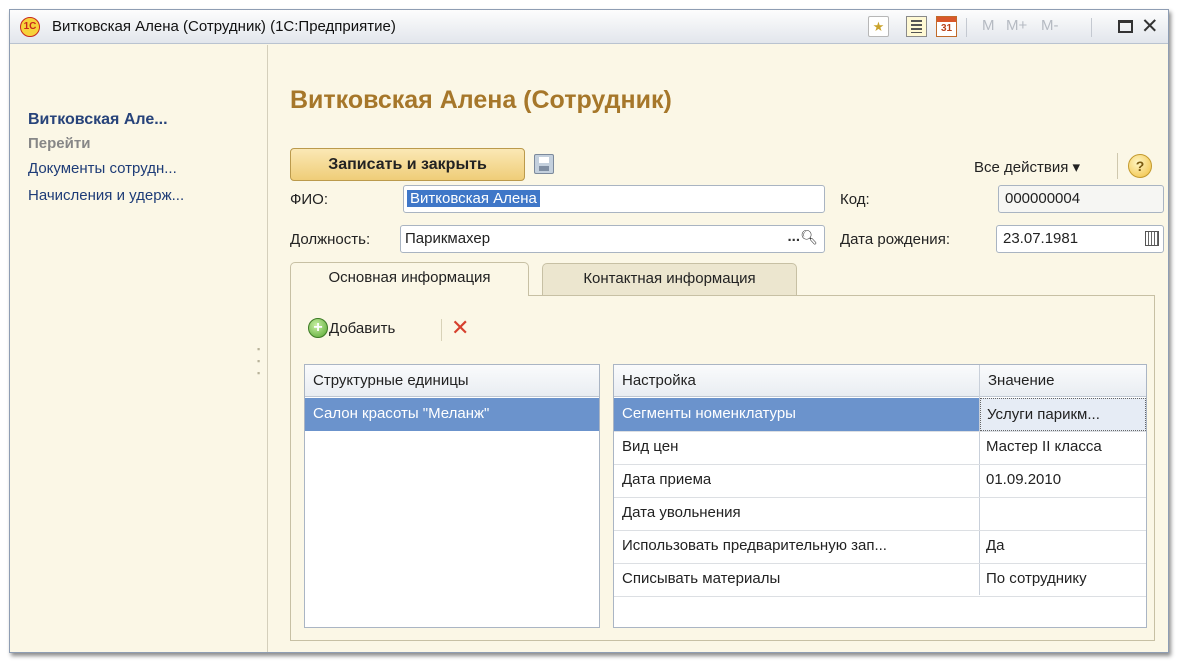 The width and height of the screenshot is (1183, 666). What do you see at coordinates (614, 199) in the screenshot?
I see `fio-field: Витковская Алена` at bounding box center [614, 199].